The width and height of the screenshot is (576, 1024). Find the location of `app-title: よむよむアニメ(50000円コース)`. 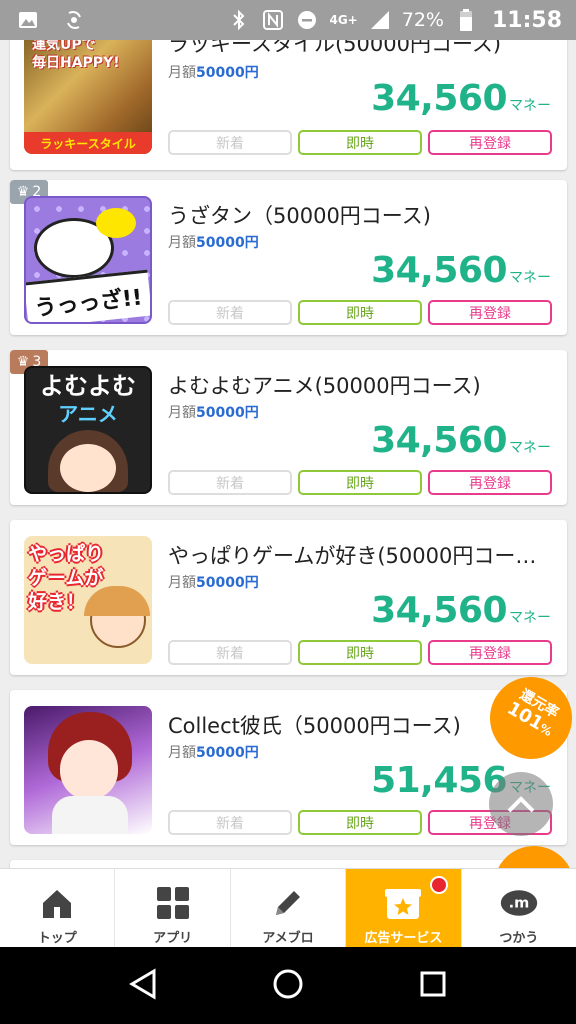

app-title: よむよむアニメ(50000円コース) is located at coordinates (363, 385).